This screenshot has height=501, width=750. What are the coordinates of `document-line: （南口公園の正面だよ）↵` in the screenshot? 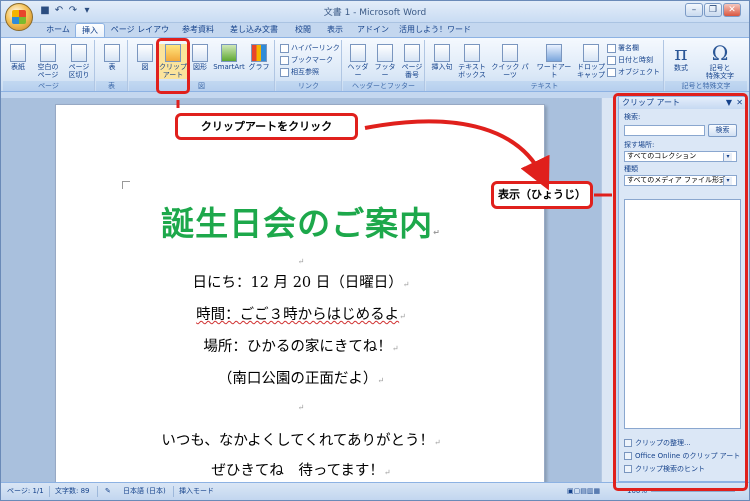 It's located at (301, 379).